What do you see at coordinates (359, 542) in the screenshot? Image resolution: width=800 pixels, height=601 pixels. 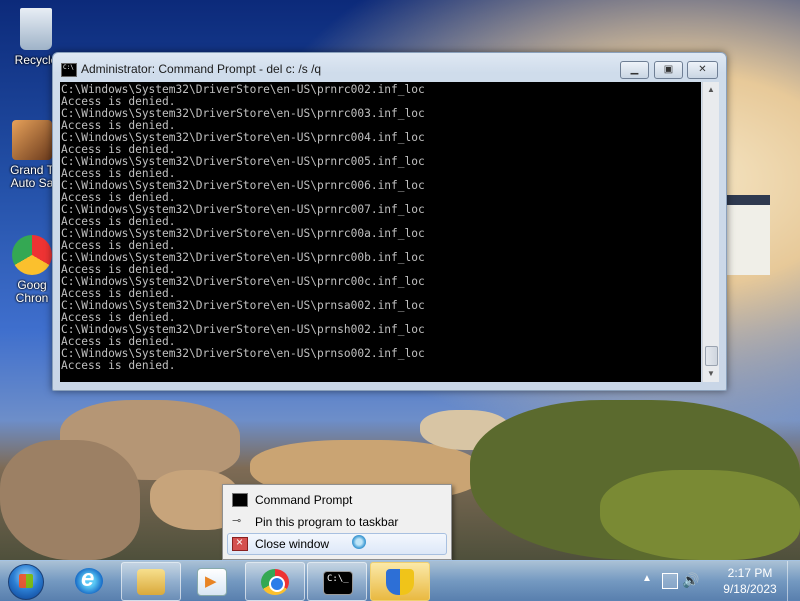 I see `busy-cursor-icon` at bounding box center [359, 542].